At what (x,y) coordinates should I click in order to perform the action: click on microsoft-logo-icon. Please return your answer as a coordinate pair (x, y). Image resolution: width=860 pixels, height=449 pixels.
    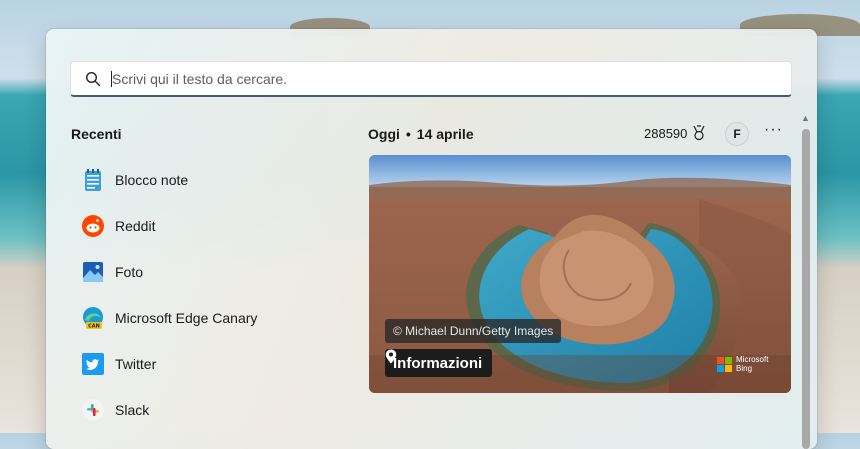
    Looking at the image, I should click on (724, 364).